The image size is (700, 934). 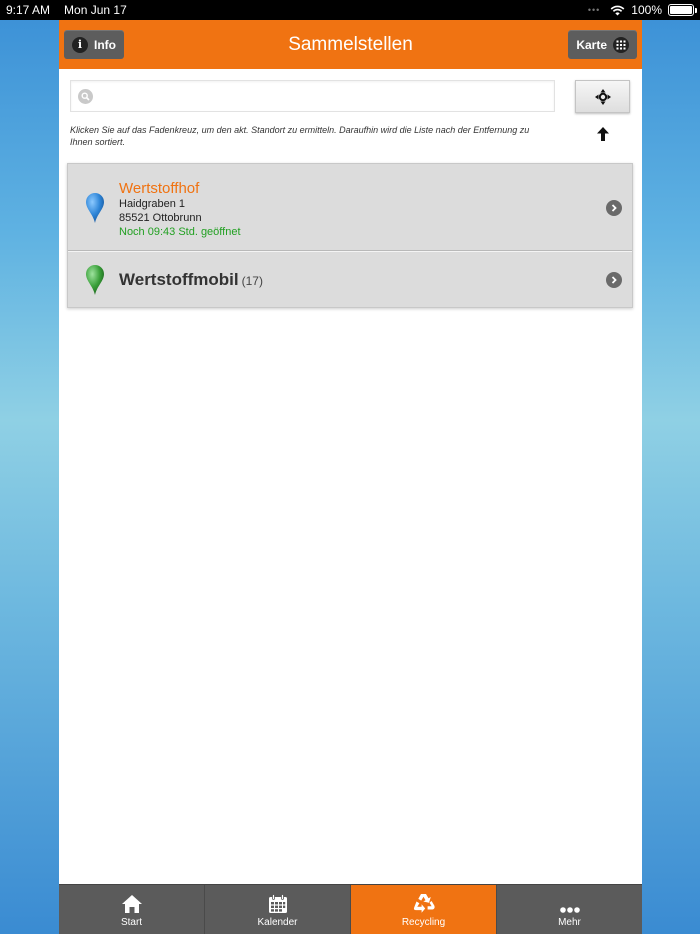 What do you see at coordinates (95, 208) in the screenshot?
I see `map-pin-blue-icon` at bounding box center [95, 208].